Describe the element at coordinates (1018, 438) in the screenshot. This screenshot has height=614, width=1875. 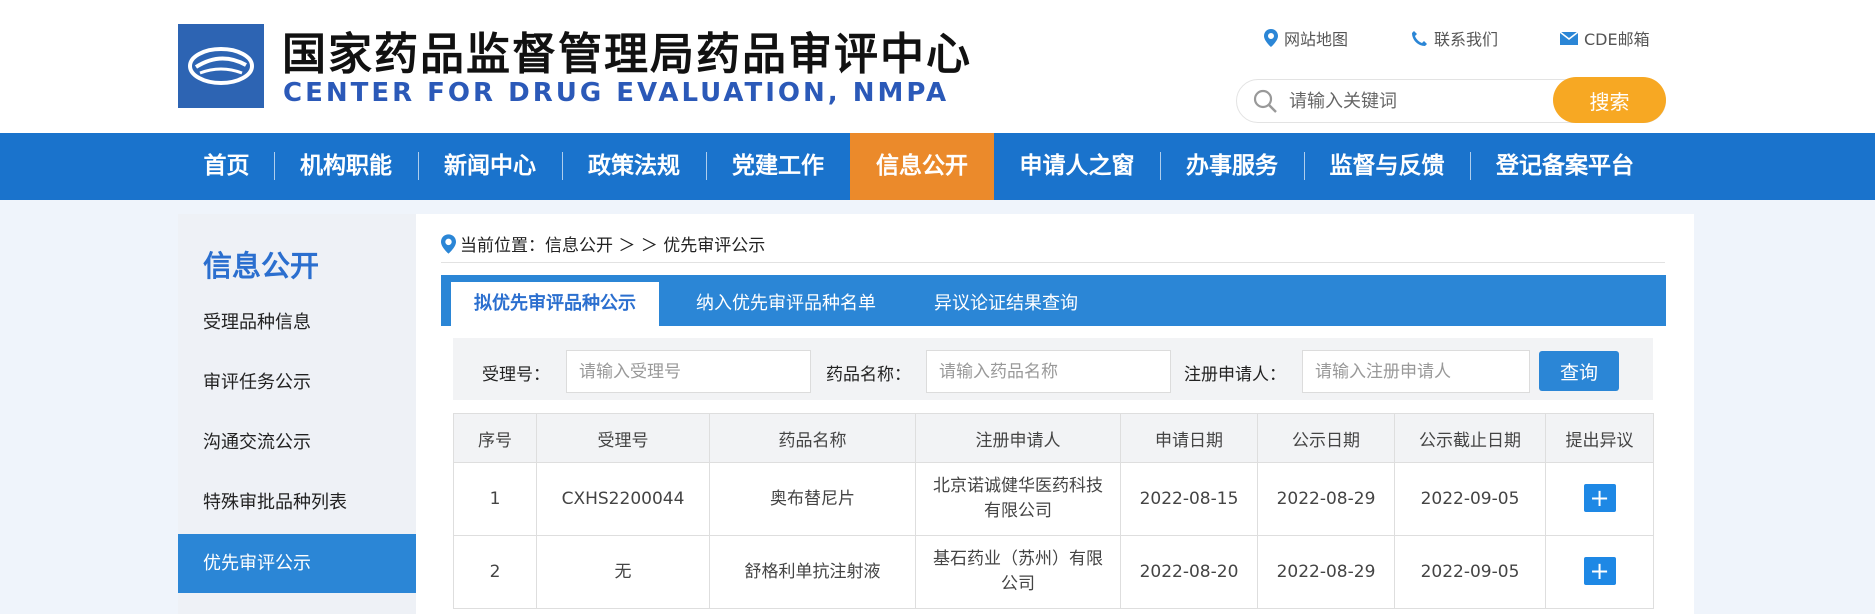
I see `column-header-applicant: 注册申请人` at that location.